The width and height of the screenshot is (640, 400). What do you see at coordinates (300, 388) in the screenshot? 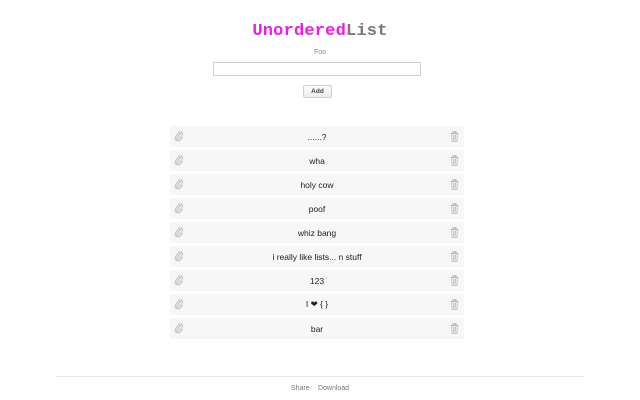
I see `share-link: Share` at bounding box center [300, 388].